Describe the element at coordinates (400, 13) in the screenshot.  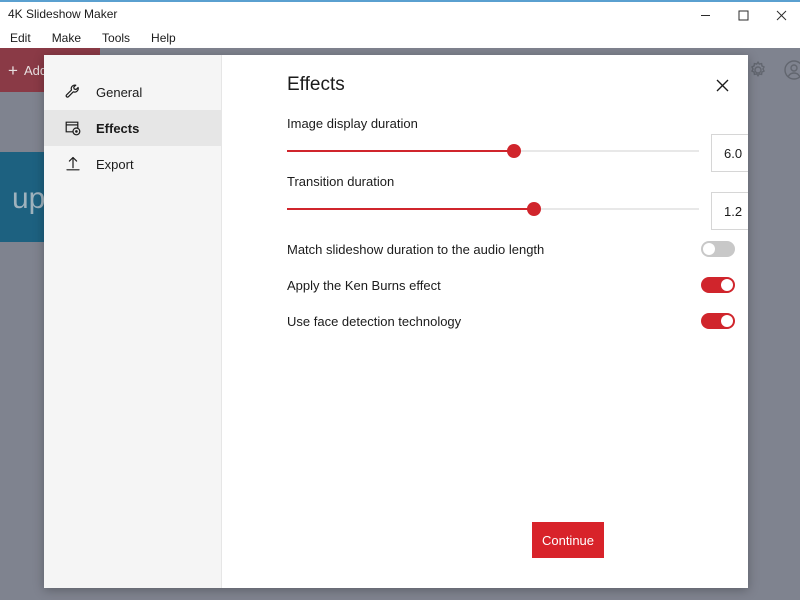
I see `title-bar: 4K Slideshow Maker` at that location.